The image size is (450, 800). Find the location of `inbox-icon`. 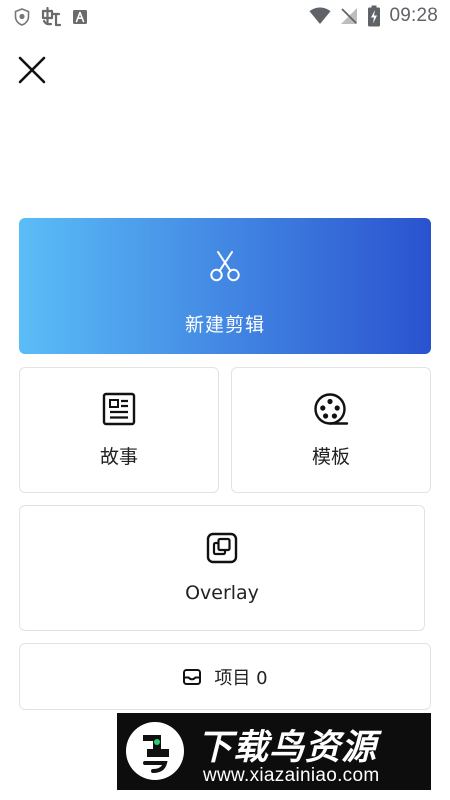

inbox-icon is located at coordinates (192, 677).